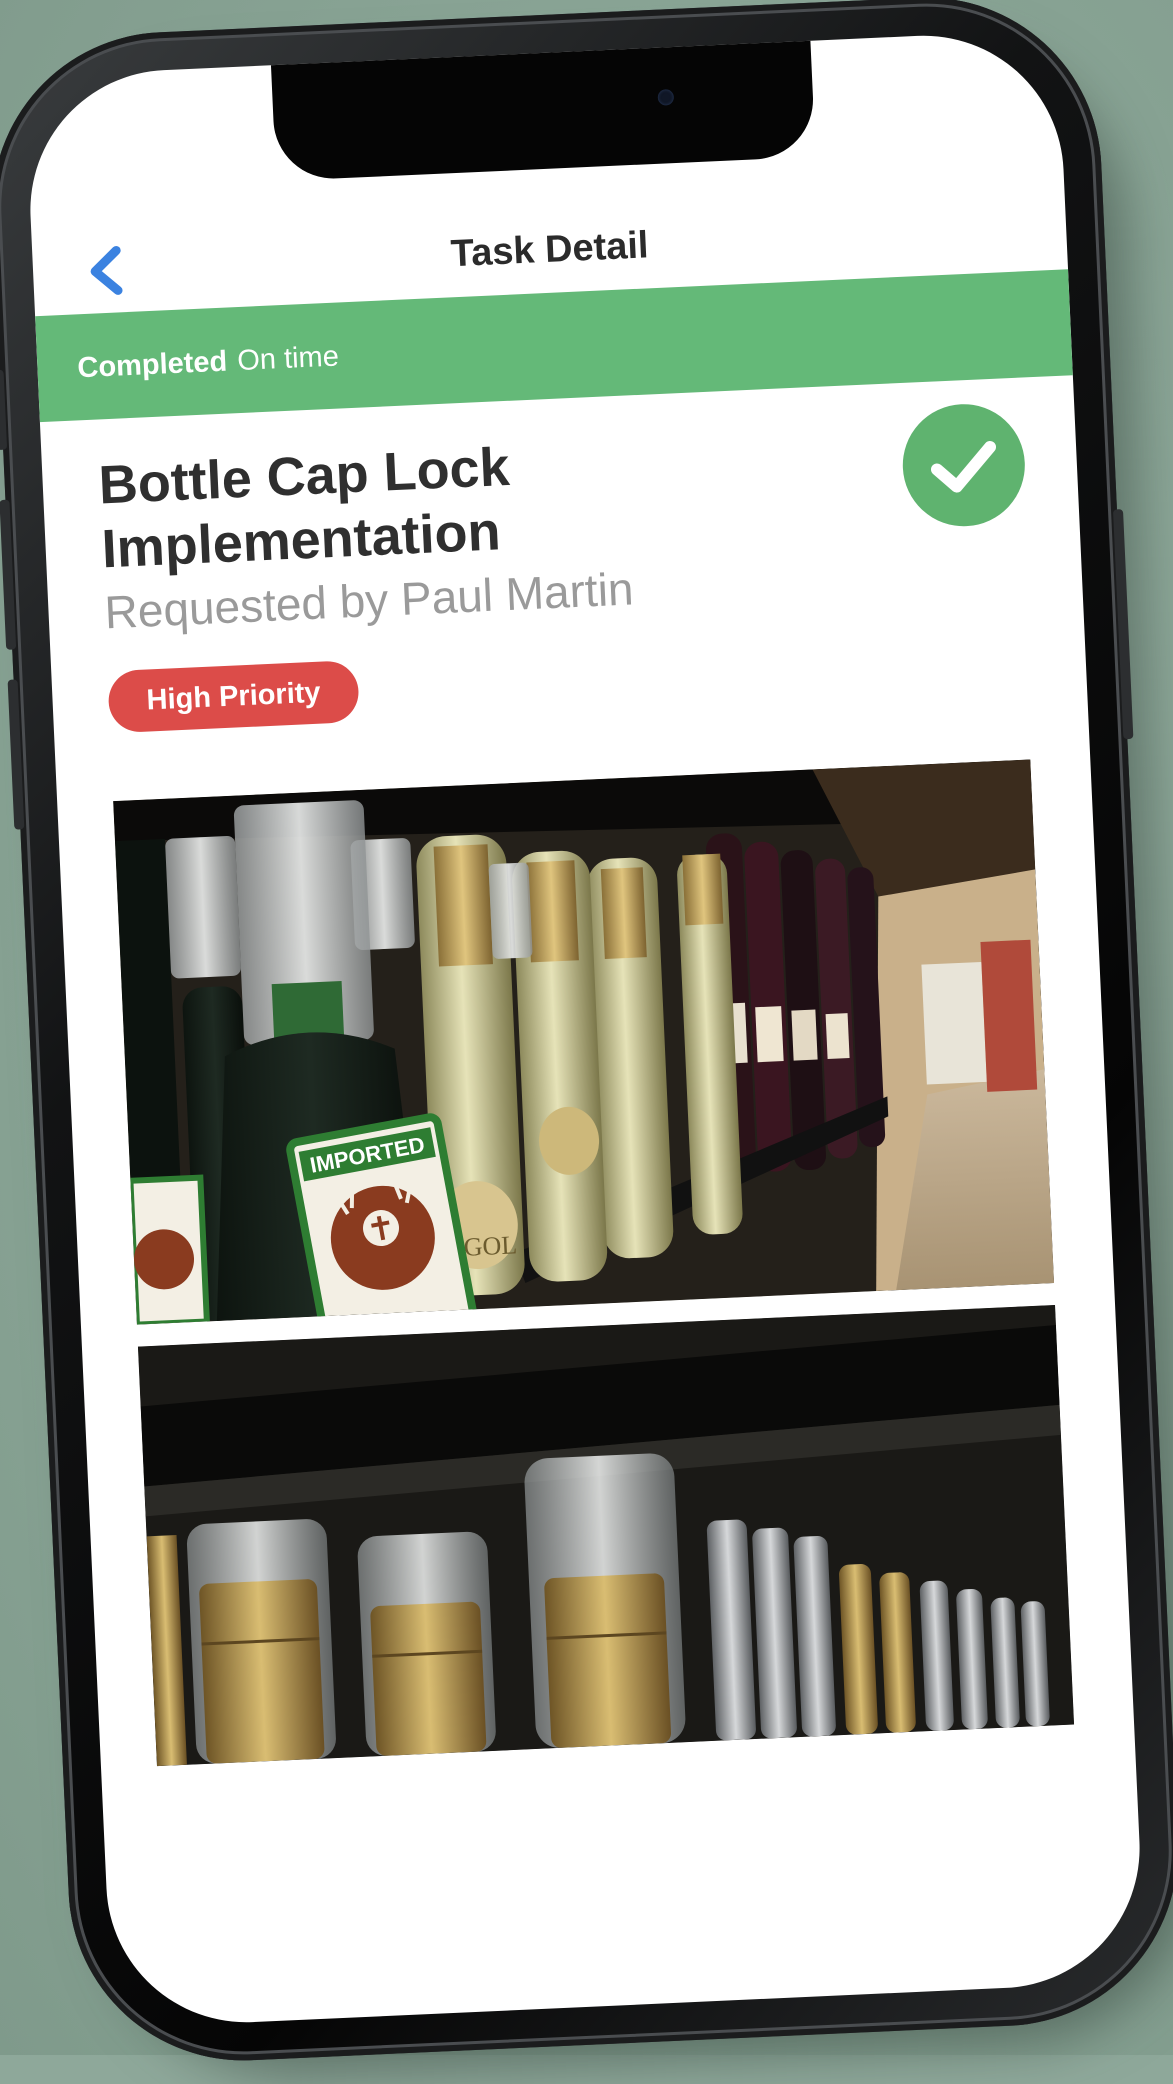  What do you see at coordinates (543, 110) in the screenshot?
I see `notch` at bounding box center [543, 110].